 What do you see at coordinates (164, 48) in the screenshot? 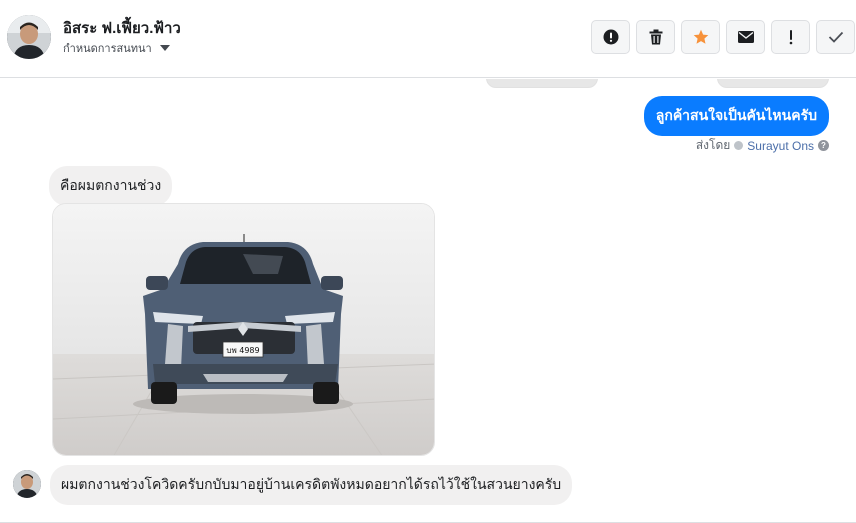
I see `caret-down-icon` at bounding box center [164, 48].